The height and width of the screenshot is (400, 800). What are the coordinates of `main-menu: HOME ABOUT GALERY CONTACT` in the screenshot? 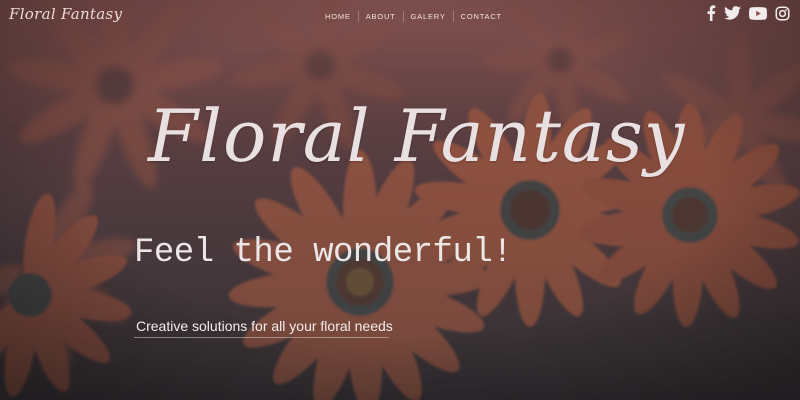 It's located at (413, 16).